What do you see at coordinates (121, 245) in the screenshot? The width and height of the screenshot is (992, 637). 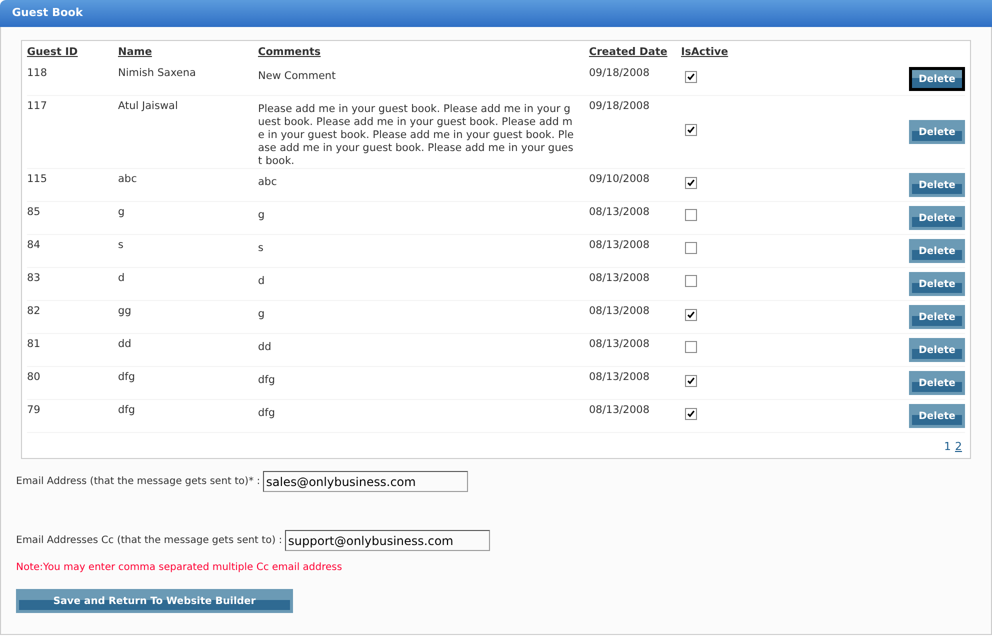 I see `table-cell: s` at bounding box center [121, 245].